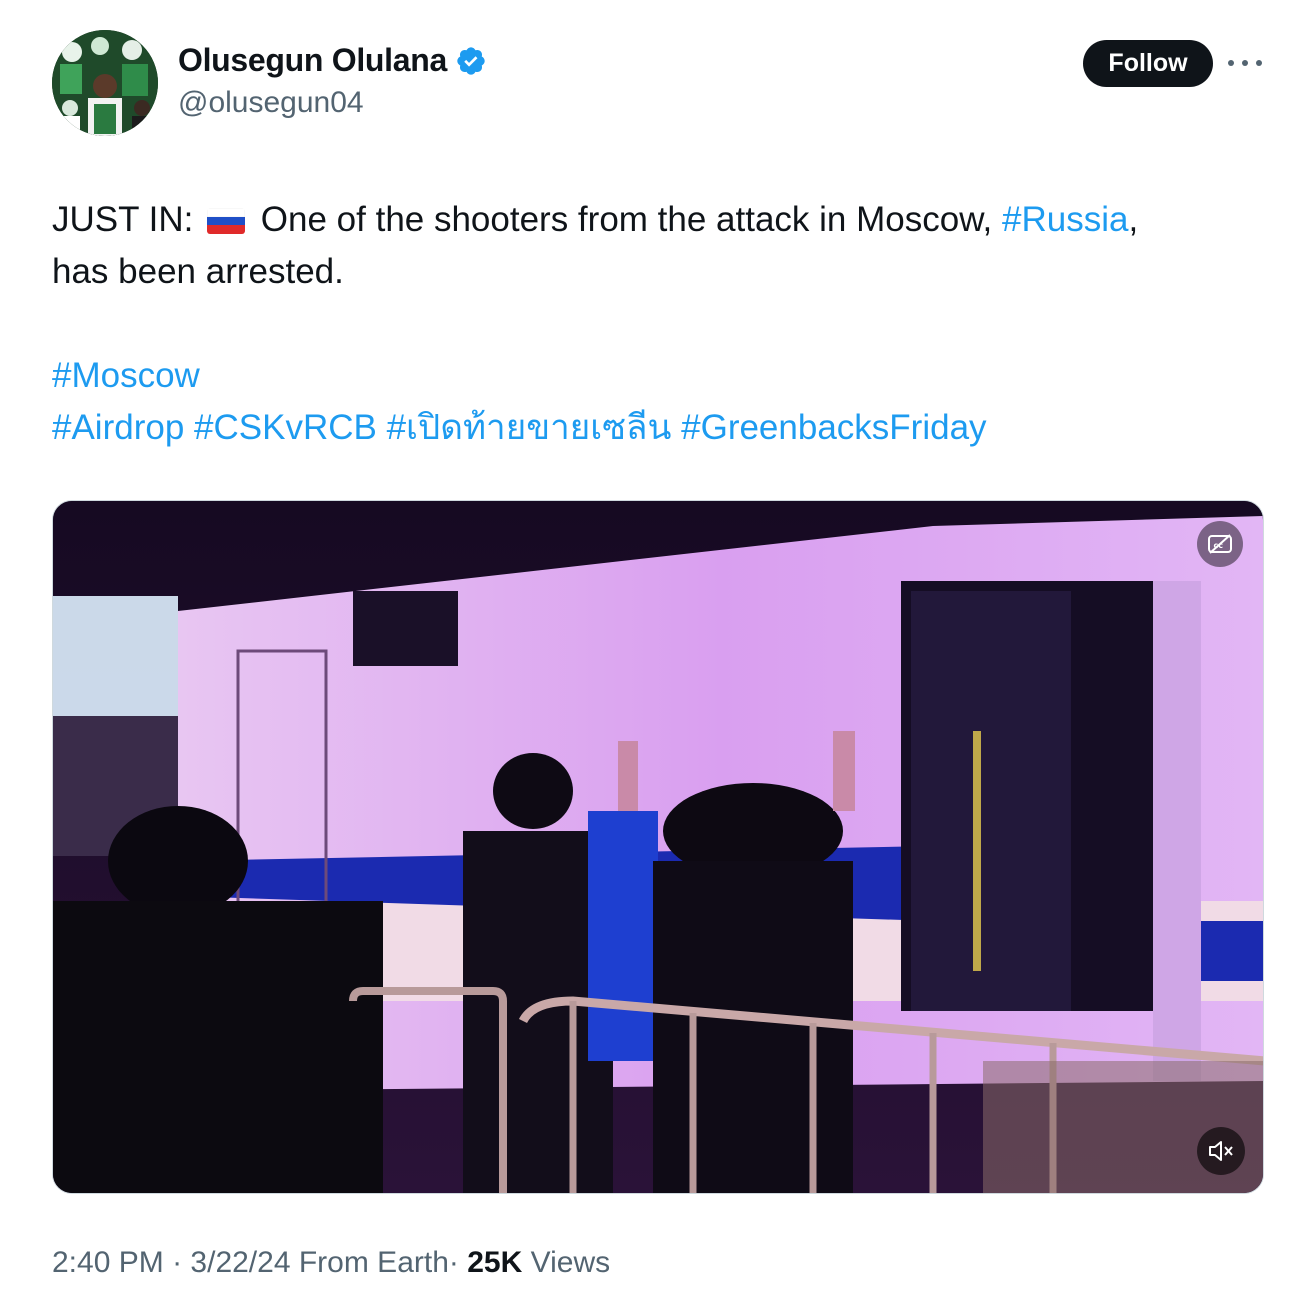 This screenshot has width=1312, height=1312. What do you see at coordinates (570, 1262) in the screenshot?
I see `views-label: Views` at bounding box center [570, 1262].